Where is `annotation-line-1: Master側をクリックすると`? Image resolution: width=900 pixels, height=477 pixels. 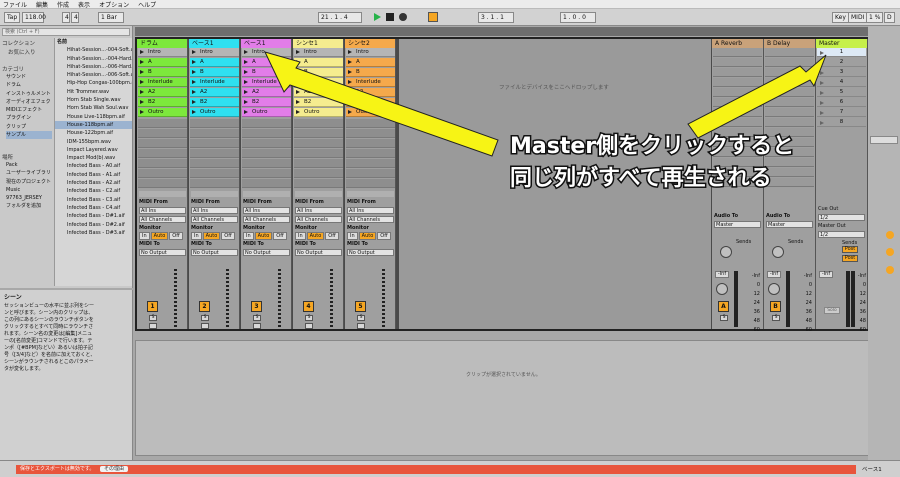
annotation-line-1: Master側をクリックすると is located at coordinates (651, 147).